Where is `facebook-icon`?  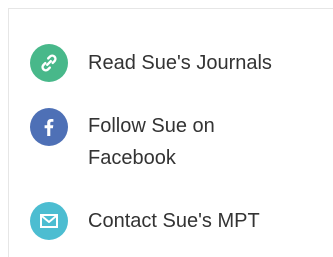
facebook-icon is located at coordinates (49, 127).